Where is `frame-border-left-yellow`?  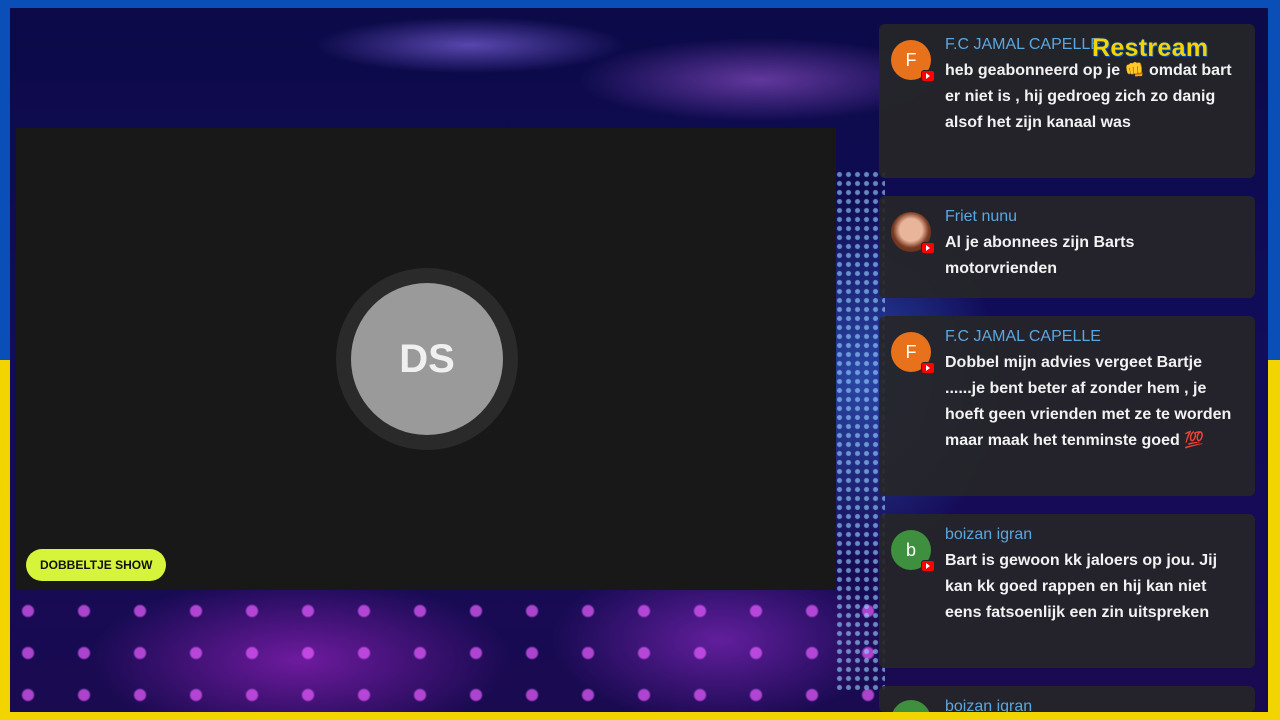 frame-border-left-yellow is located at coordinates (5, 540).